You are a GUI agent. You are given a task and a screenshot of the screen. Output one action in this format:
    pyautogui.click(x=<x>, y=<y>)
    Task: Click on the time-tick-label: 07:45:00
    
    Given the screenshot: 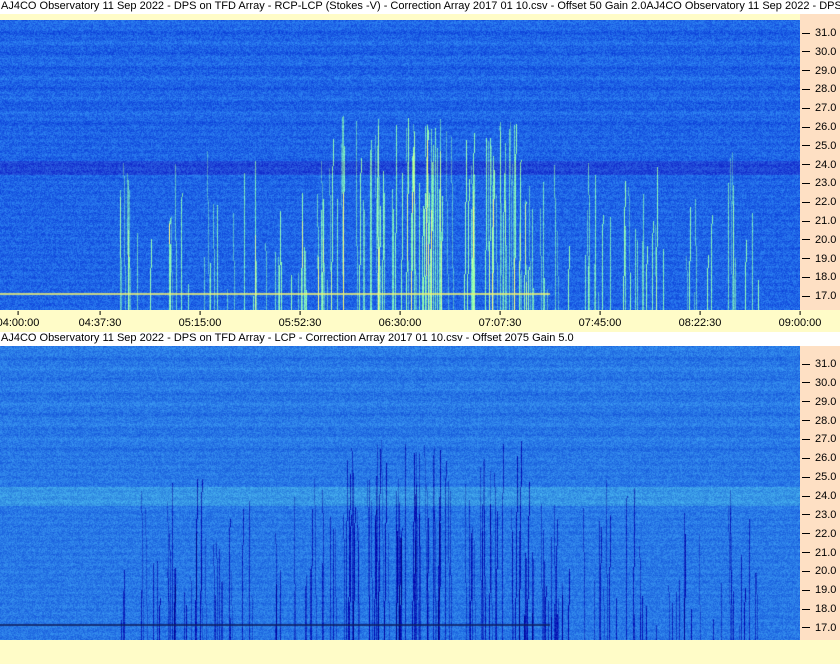 What is the action you would take?
    pyautogui.click(x=600, y=320)
    